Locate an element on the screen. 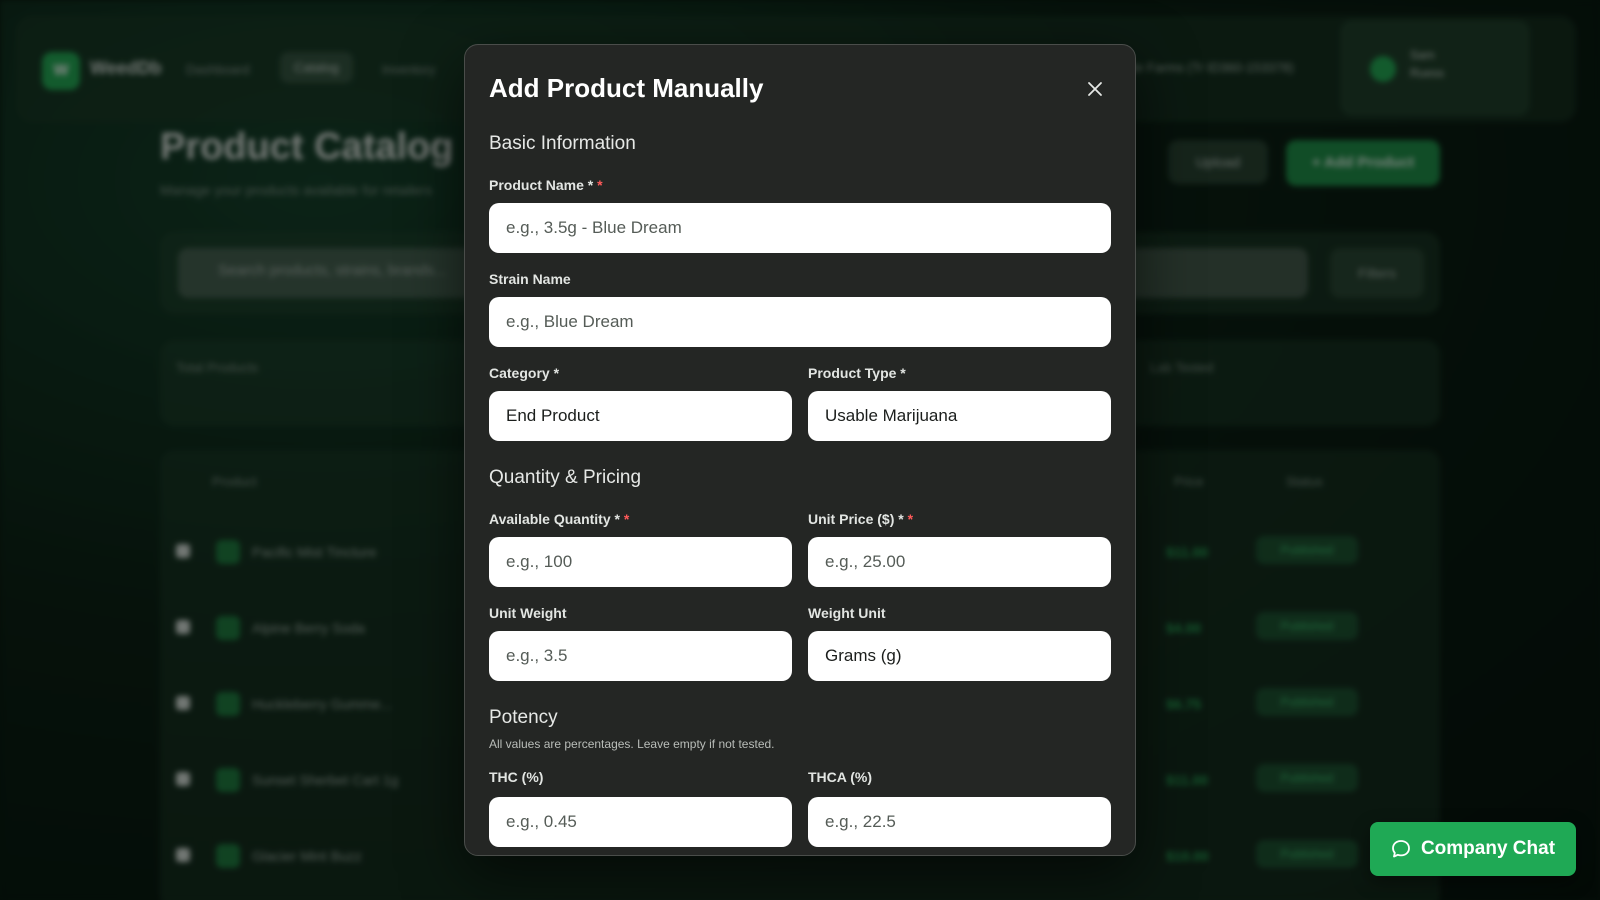 The width and height of the screenshot is (1600, 900). section-basic-information: Basic Information is located at coordinates (562, 143).